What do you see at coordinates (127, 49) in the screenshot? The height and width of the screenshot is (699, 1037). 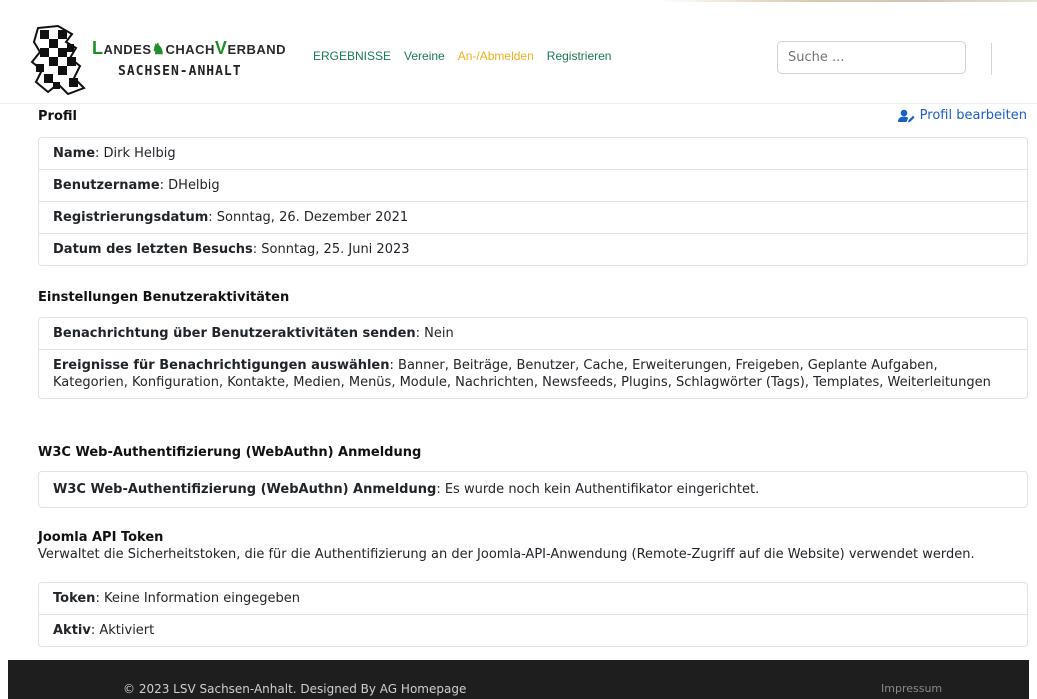 I see `brand-part-1: ANDES` at bounding box center [127, 49].